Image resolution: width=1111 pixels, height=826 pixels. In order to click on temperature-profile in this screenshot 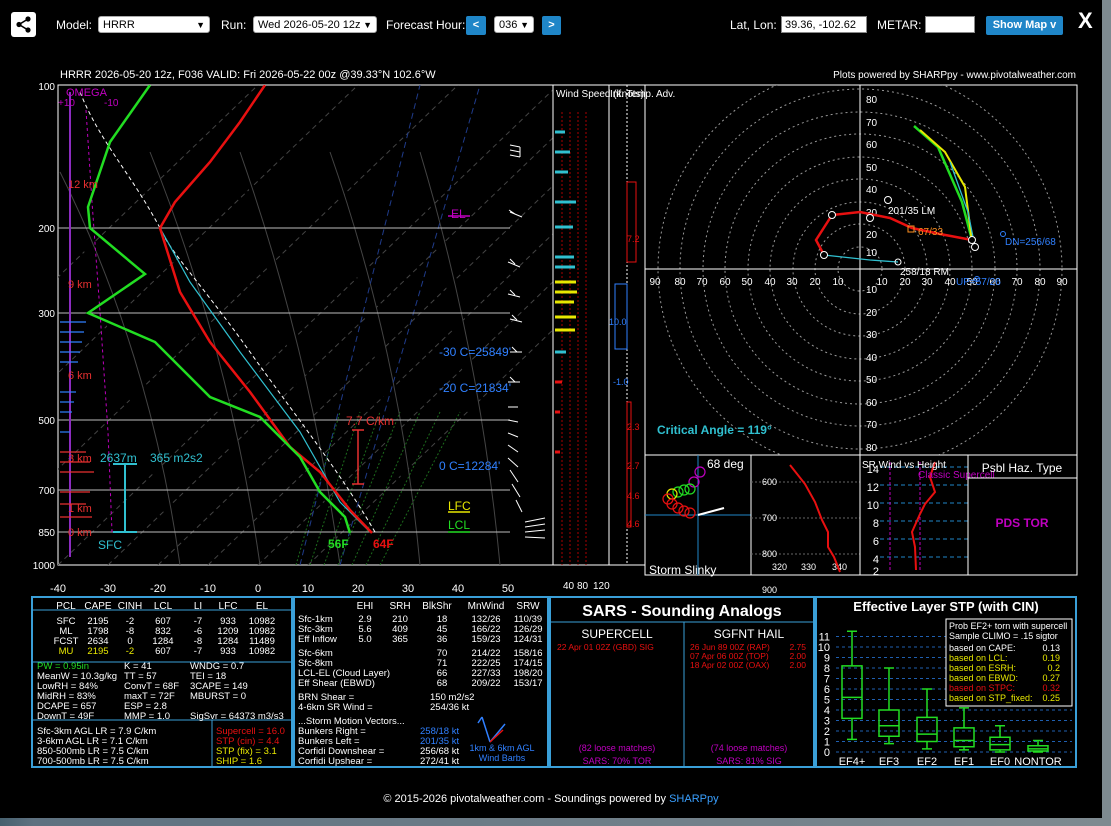, I will do `click(265, 309)`.